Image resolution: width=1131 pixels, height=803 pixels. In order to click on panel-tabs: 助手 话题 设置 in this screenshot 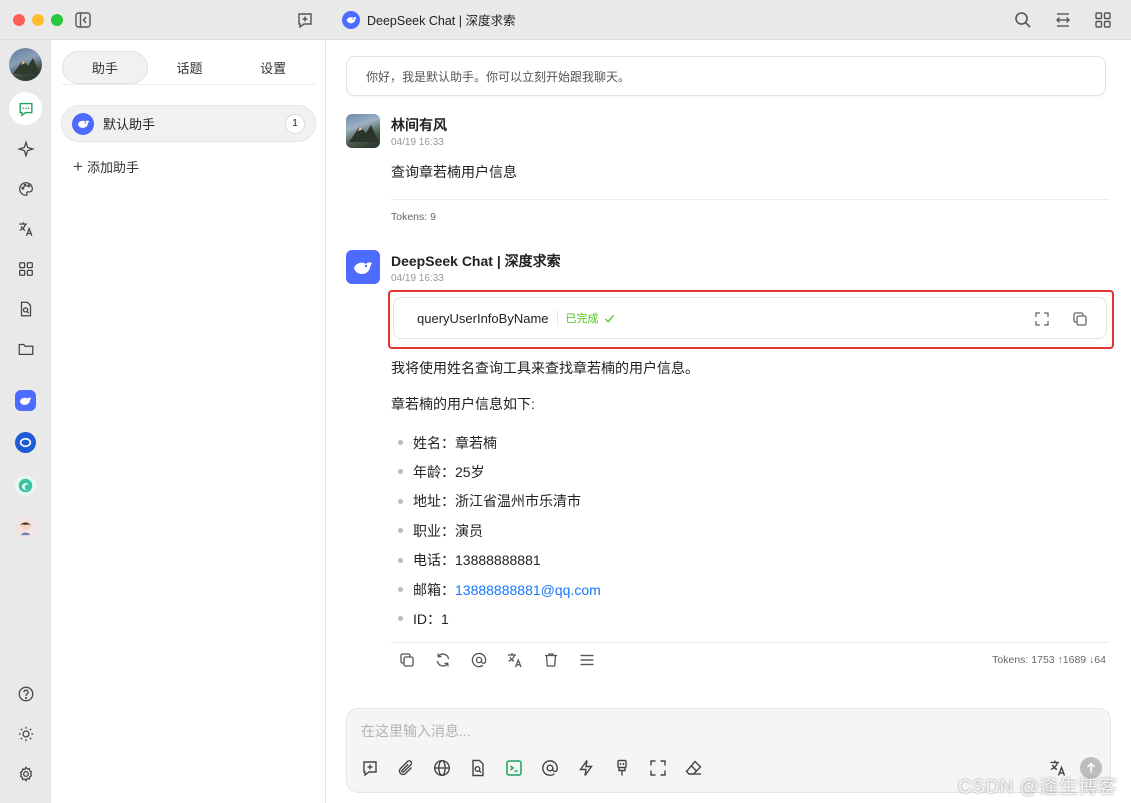, I will do `click(188, 68)`.